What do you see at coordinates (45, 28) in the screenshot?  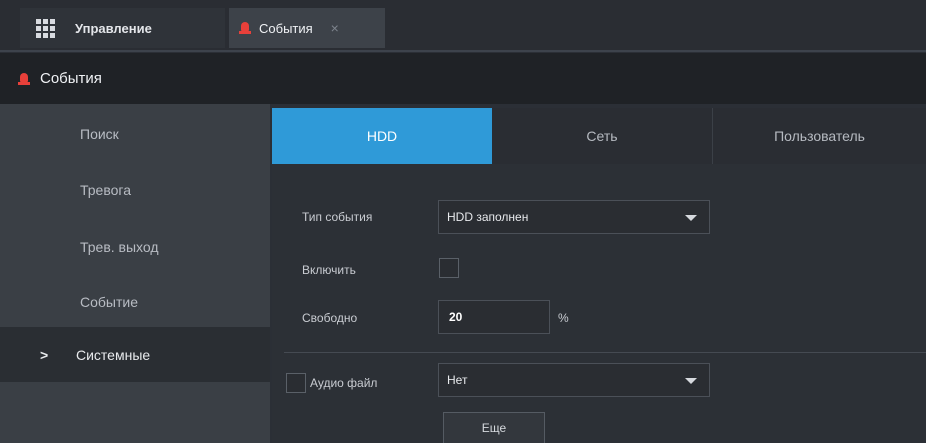 I see `grid-menu-icon` at bounding box center [45, 28].